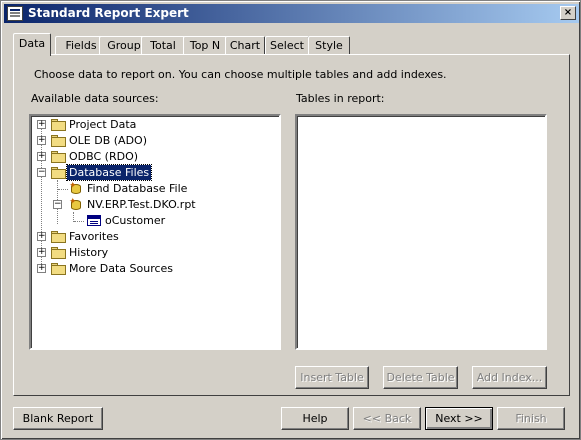  I want to click on back-button: << Back, so click(387, 418).